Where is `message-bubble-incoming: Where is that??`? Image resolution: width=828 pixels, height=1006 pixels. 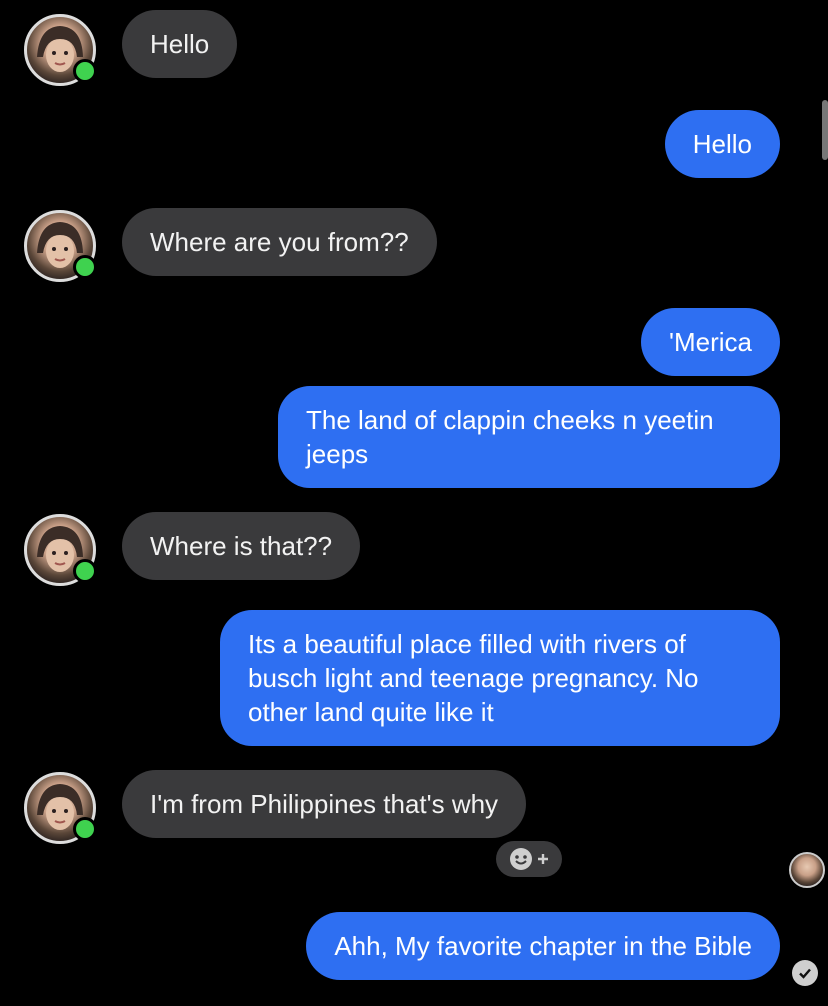
message-bubble-incoming: Where is that?? is located at coordinates (241, 546).